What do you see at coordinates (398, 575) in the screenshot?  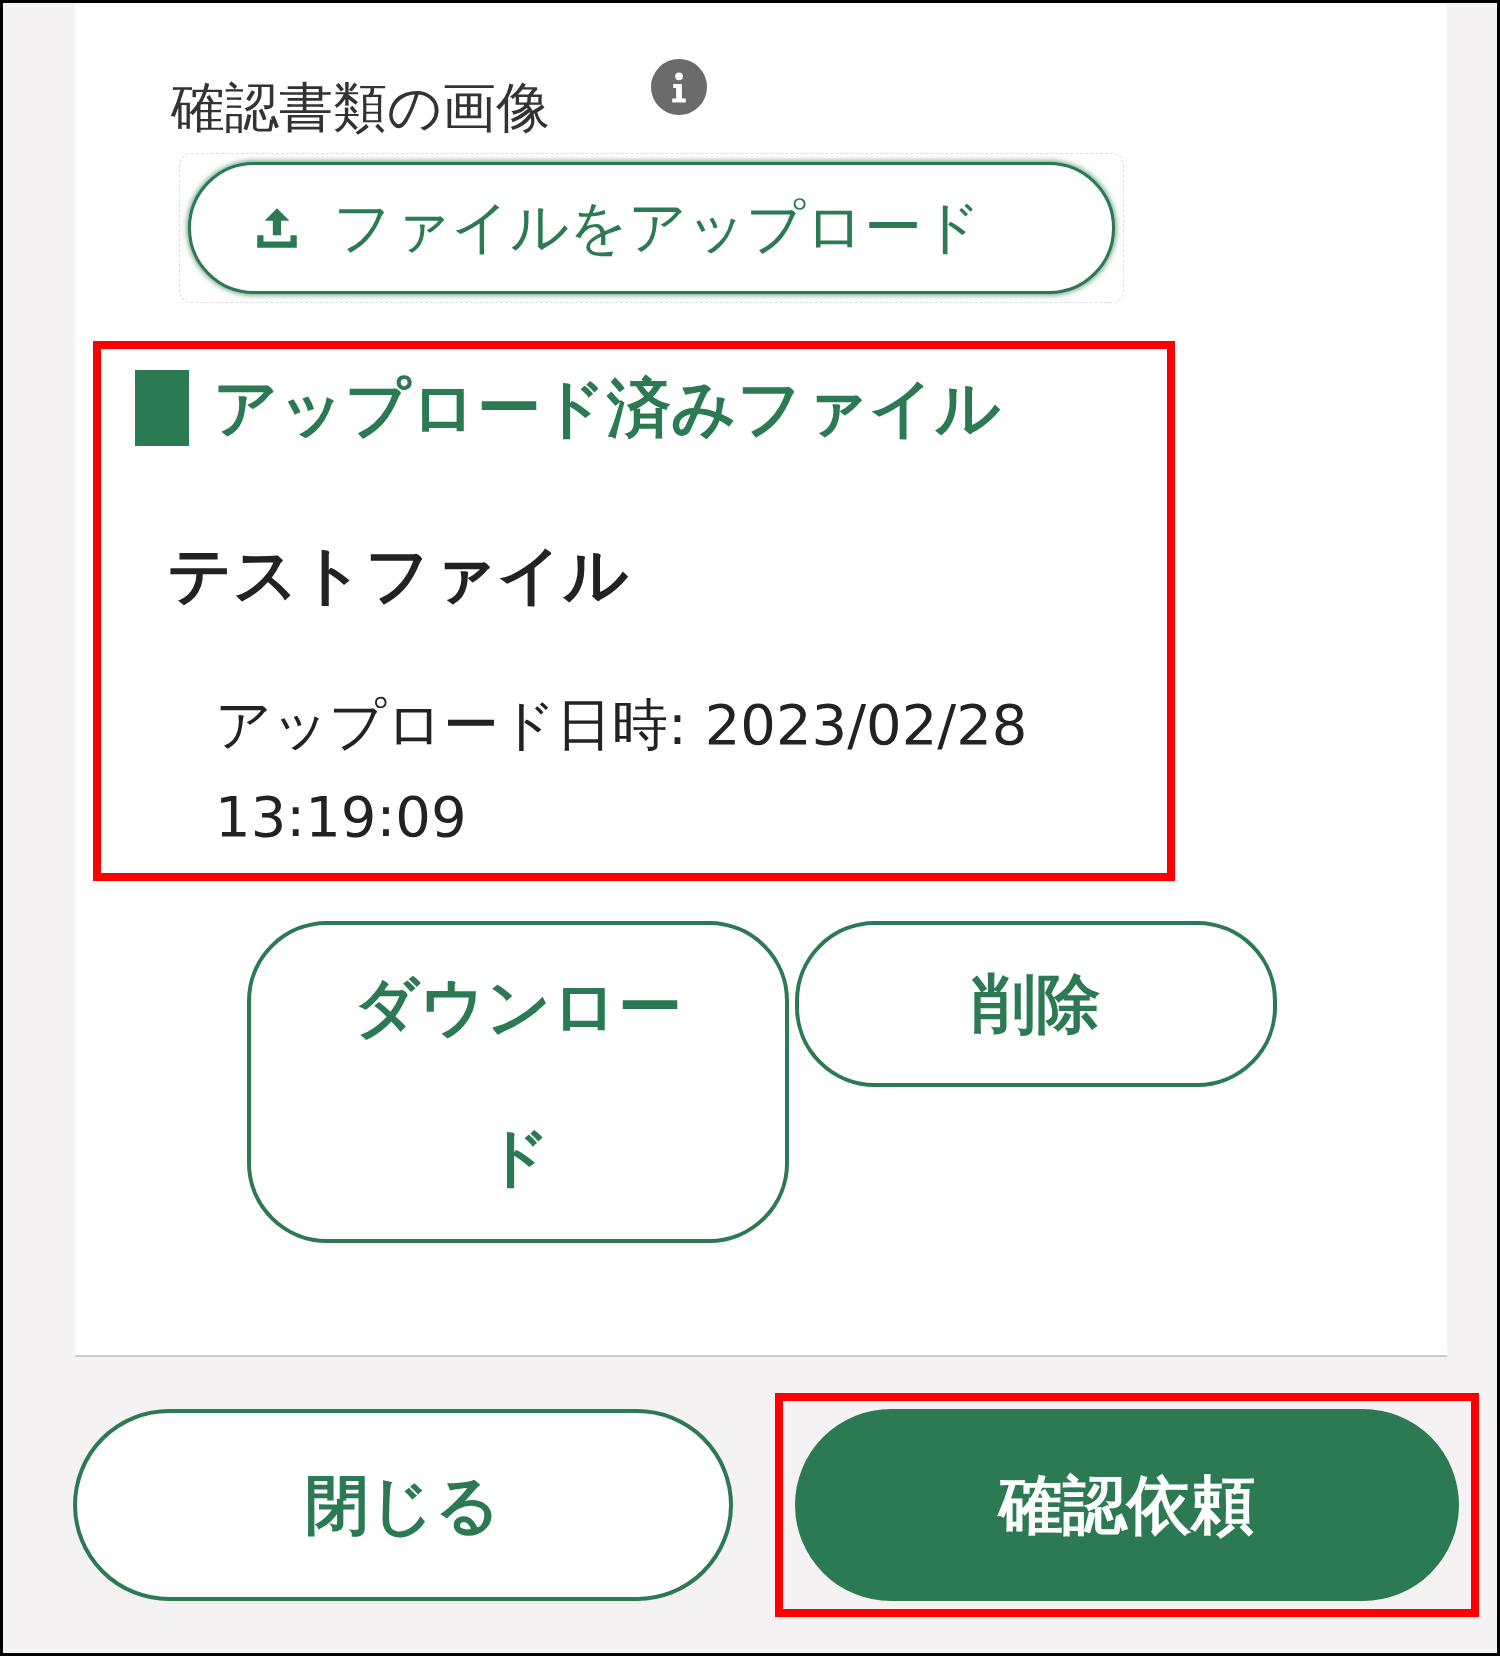 I see `file-name: テストファイル` at bounding box center [398, 575].